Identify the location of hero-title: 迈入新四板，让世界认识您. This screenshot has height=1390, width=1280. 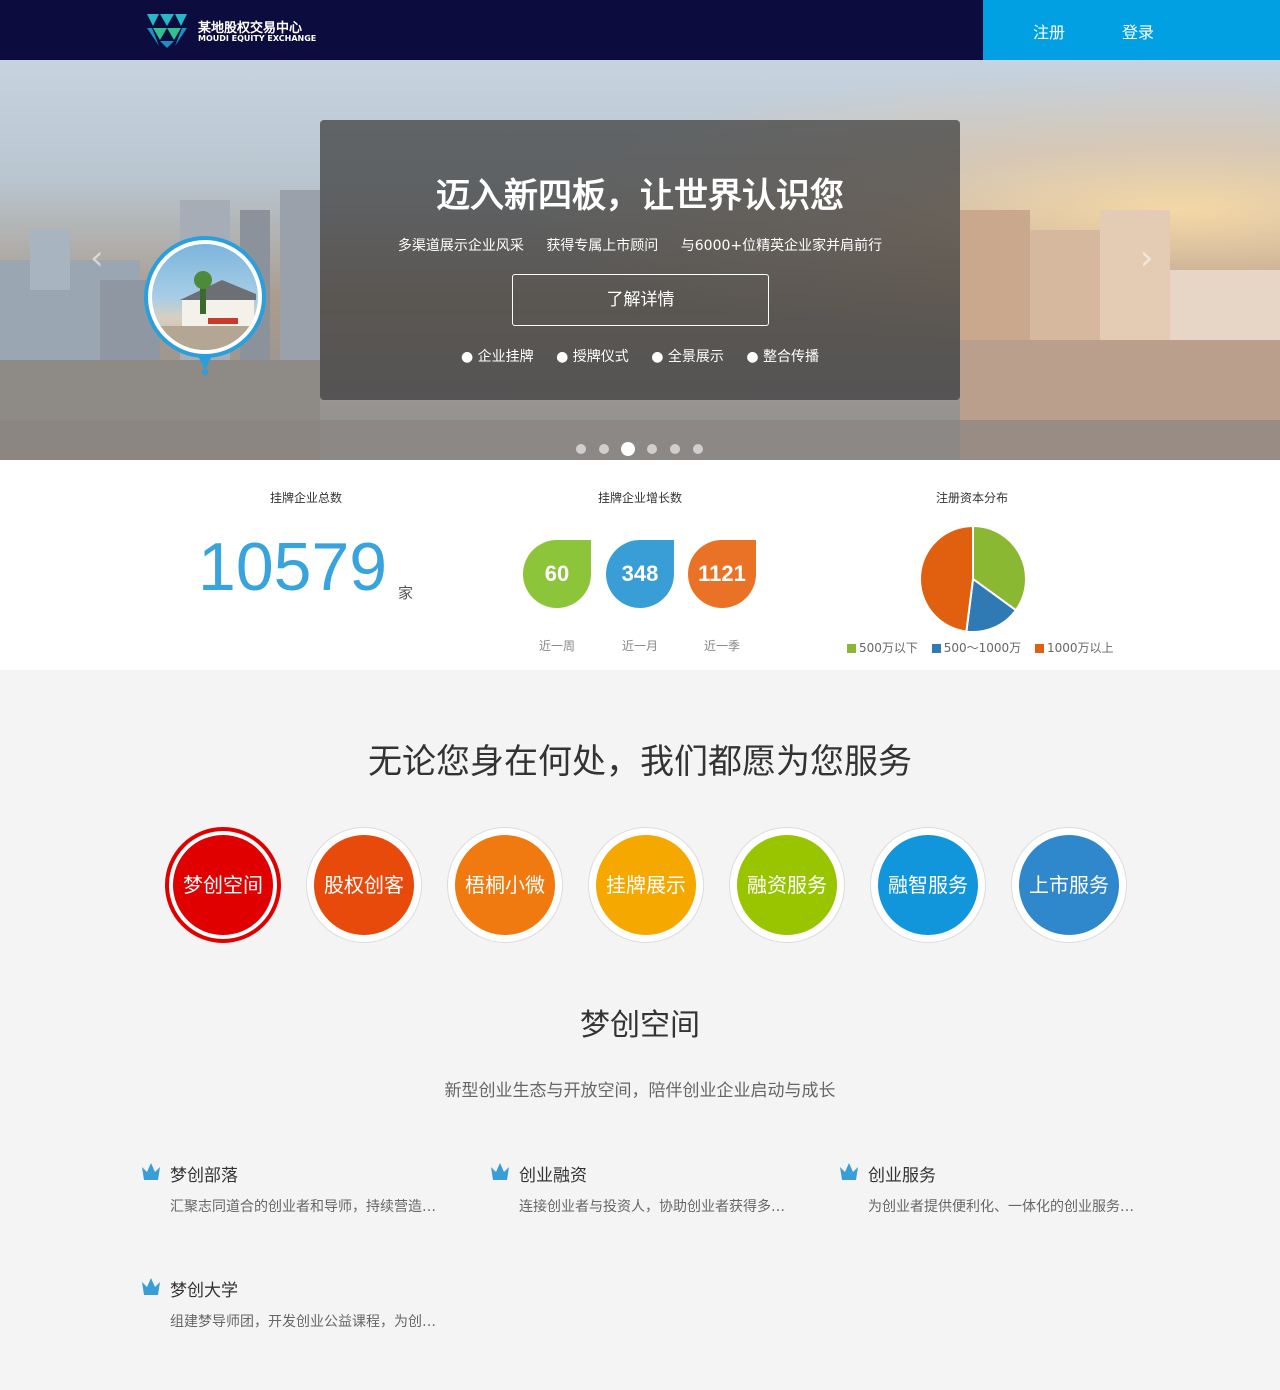
(640, 196).